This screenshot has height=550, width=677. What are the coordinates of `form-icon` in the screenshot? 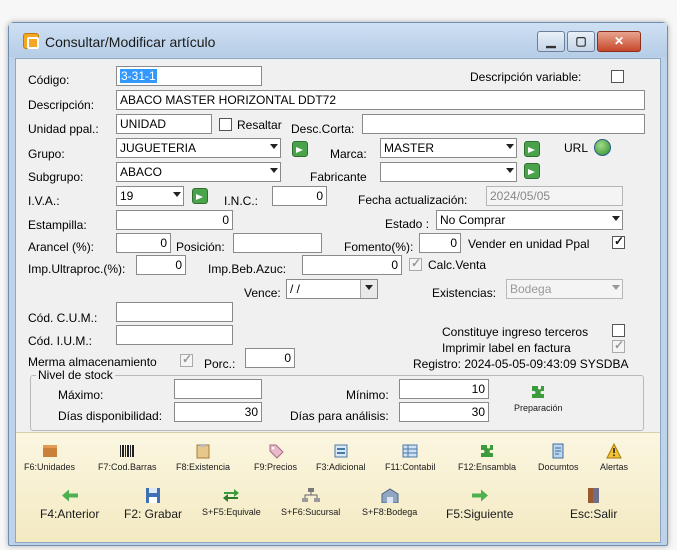 It's located at (341, 451).